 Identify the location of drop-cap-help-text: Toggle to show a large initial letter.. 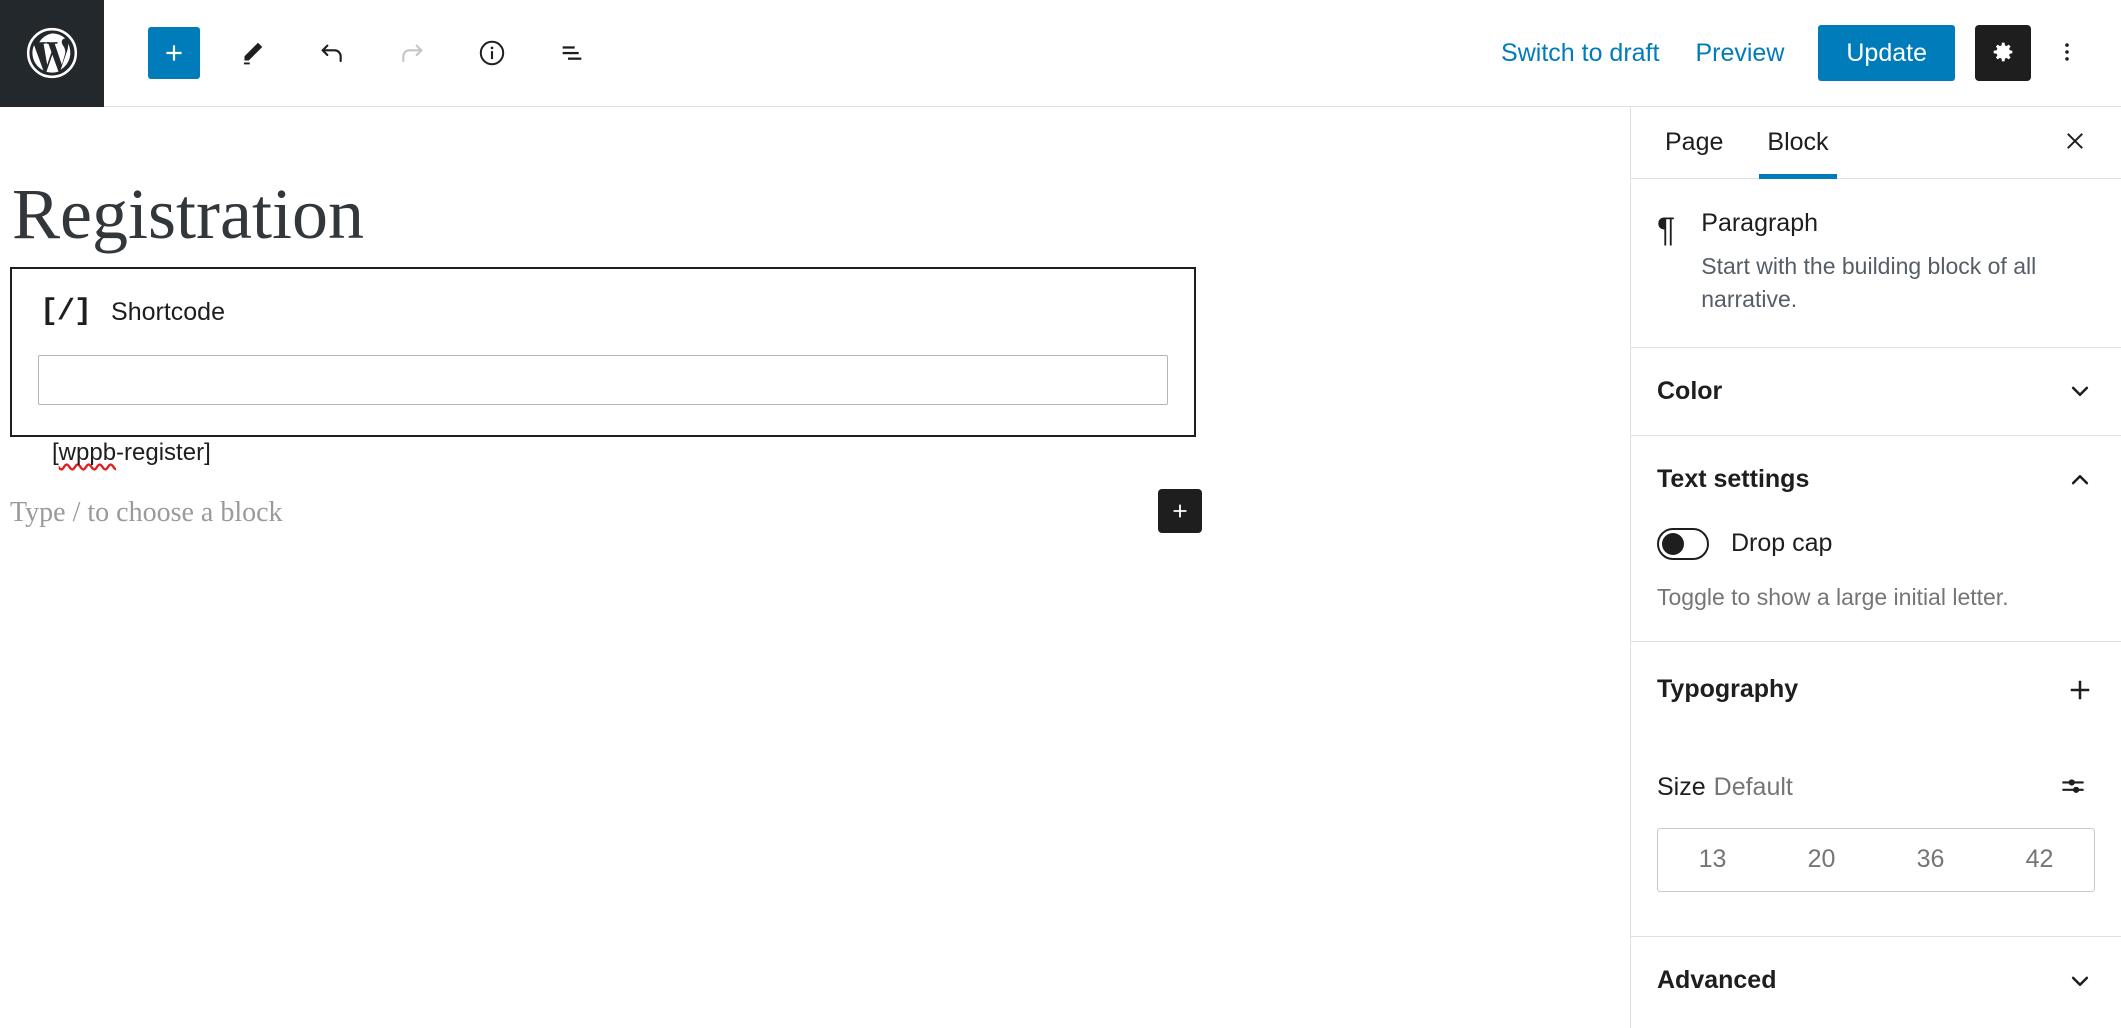
(1833, 596).